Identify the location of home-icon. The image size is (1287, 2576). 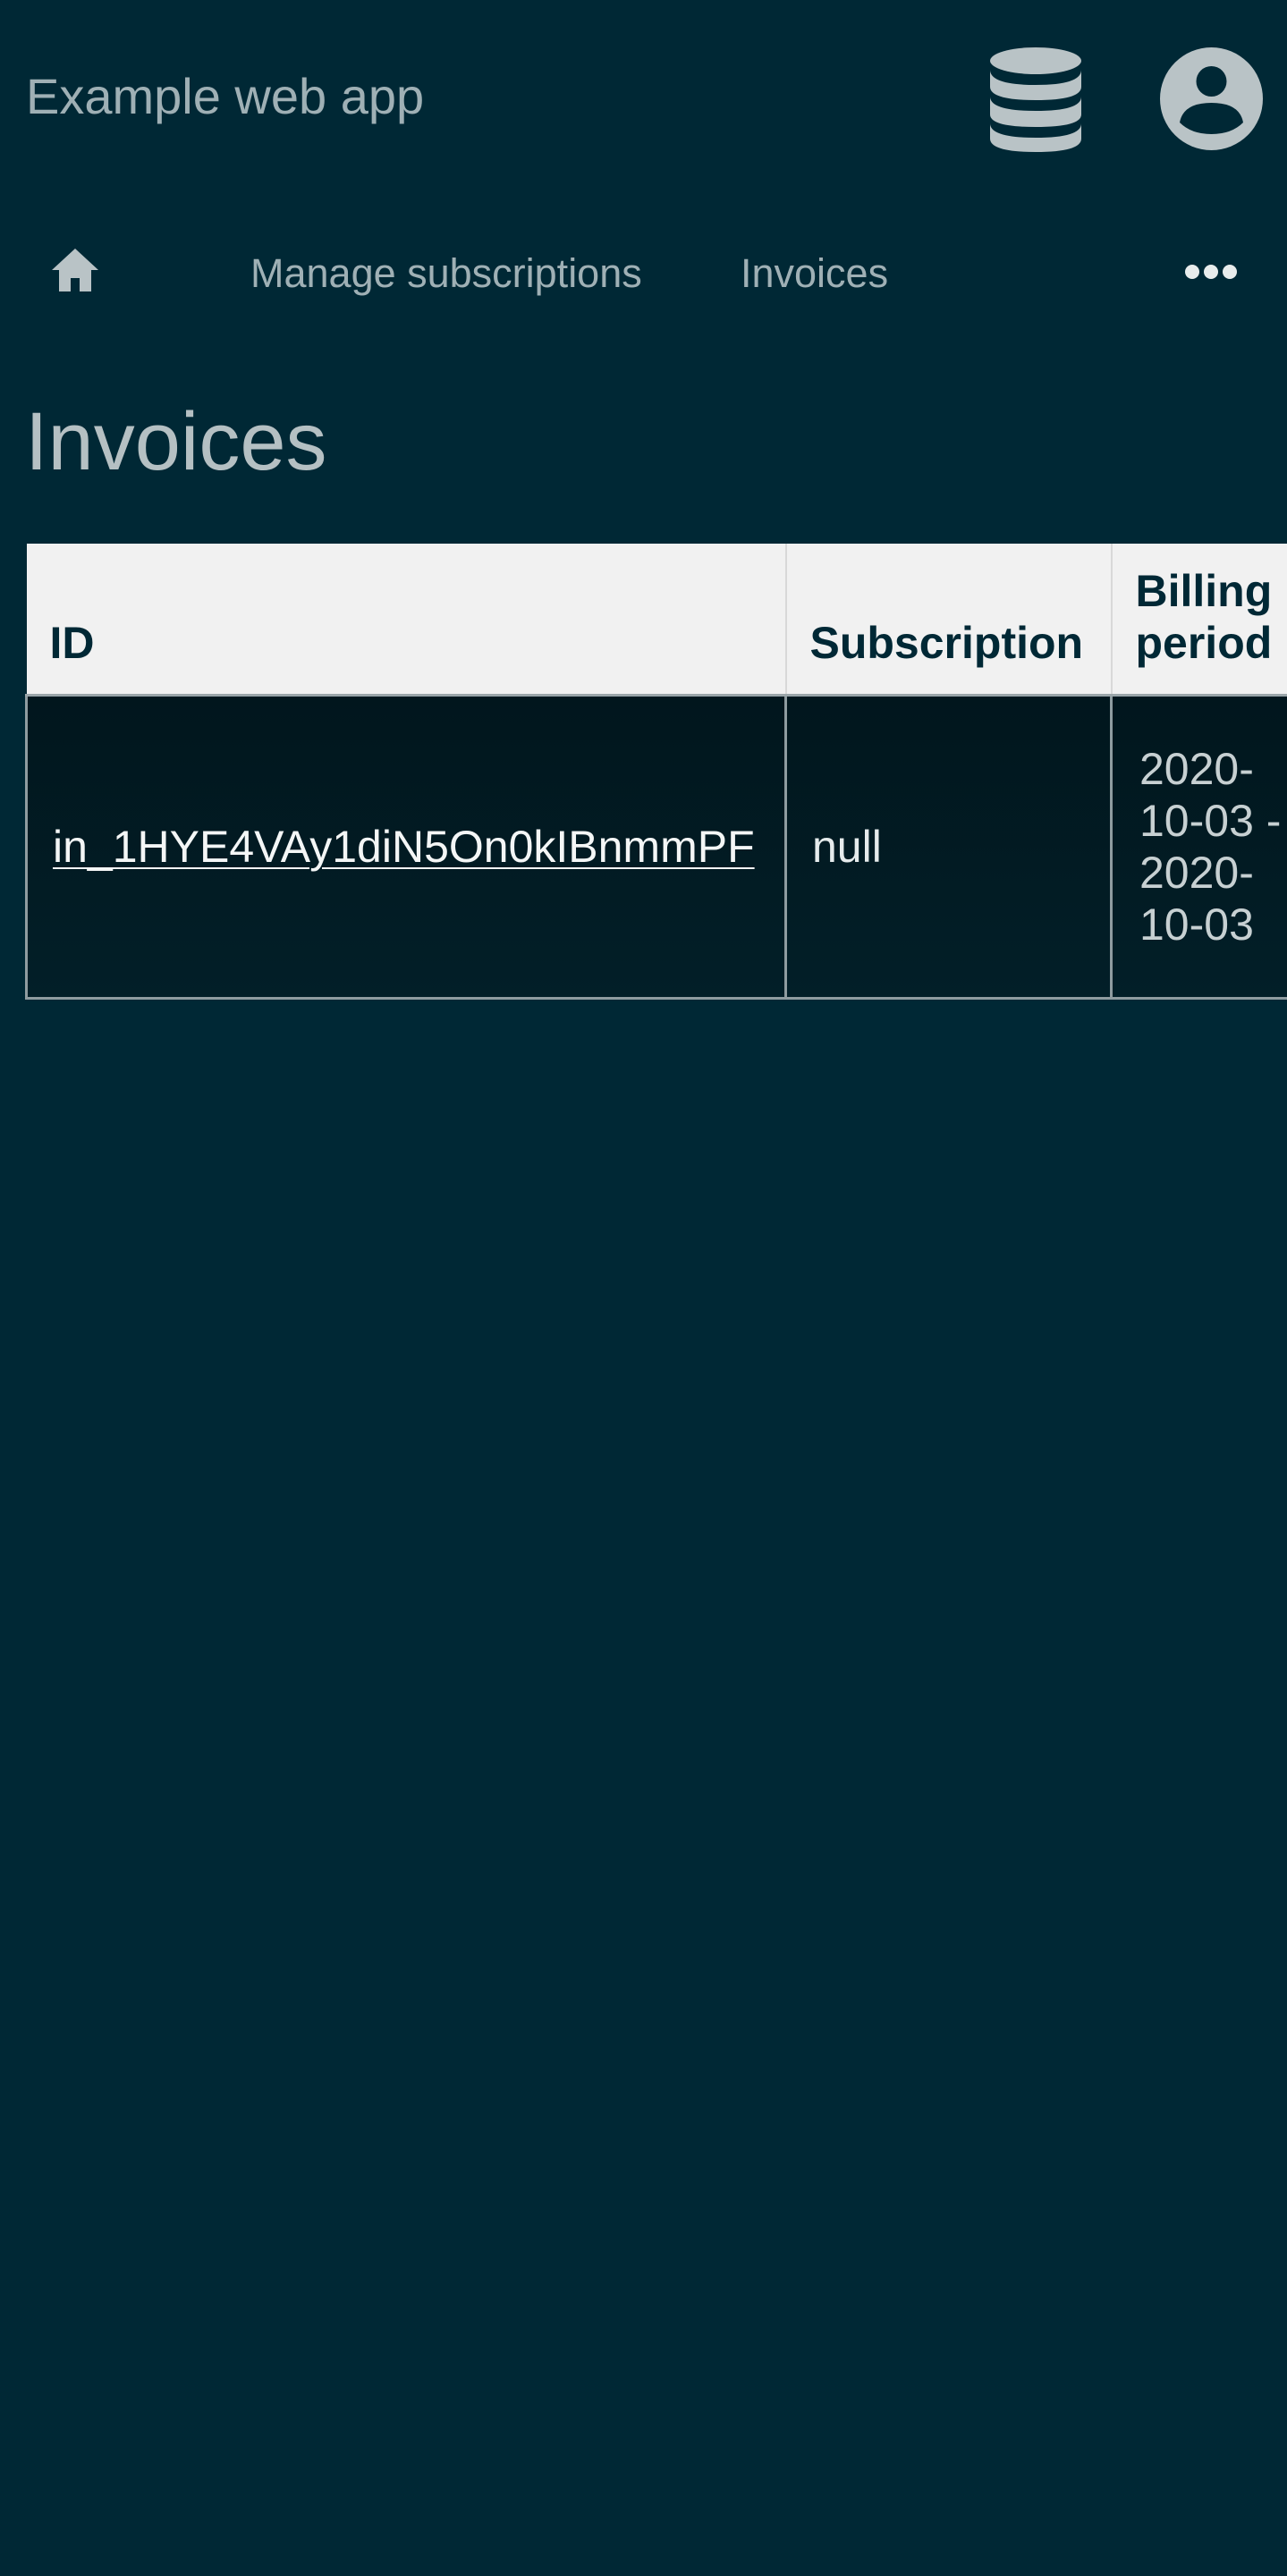
(75, 270).